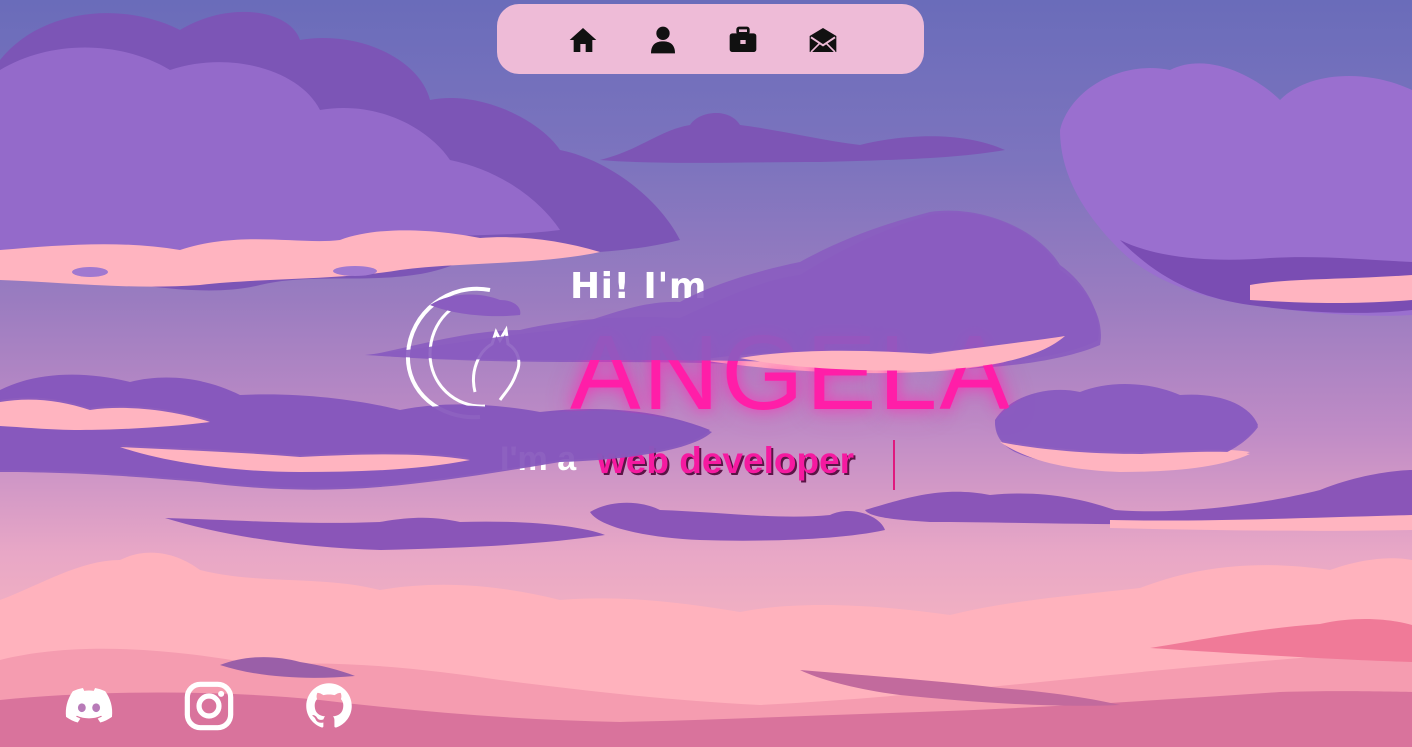  Describe the element at coordinates (638, 286) in the screenshot. I see `greeting-text: Hi! I'm` at that location.